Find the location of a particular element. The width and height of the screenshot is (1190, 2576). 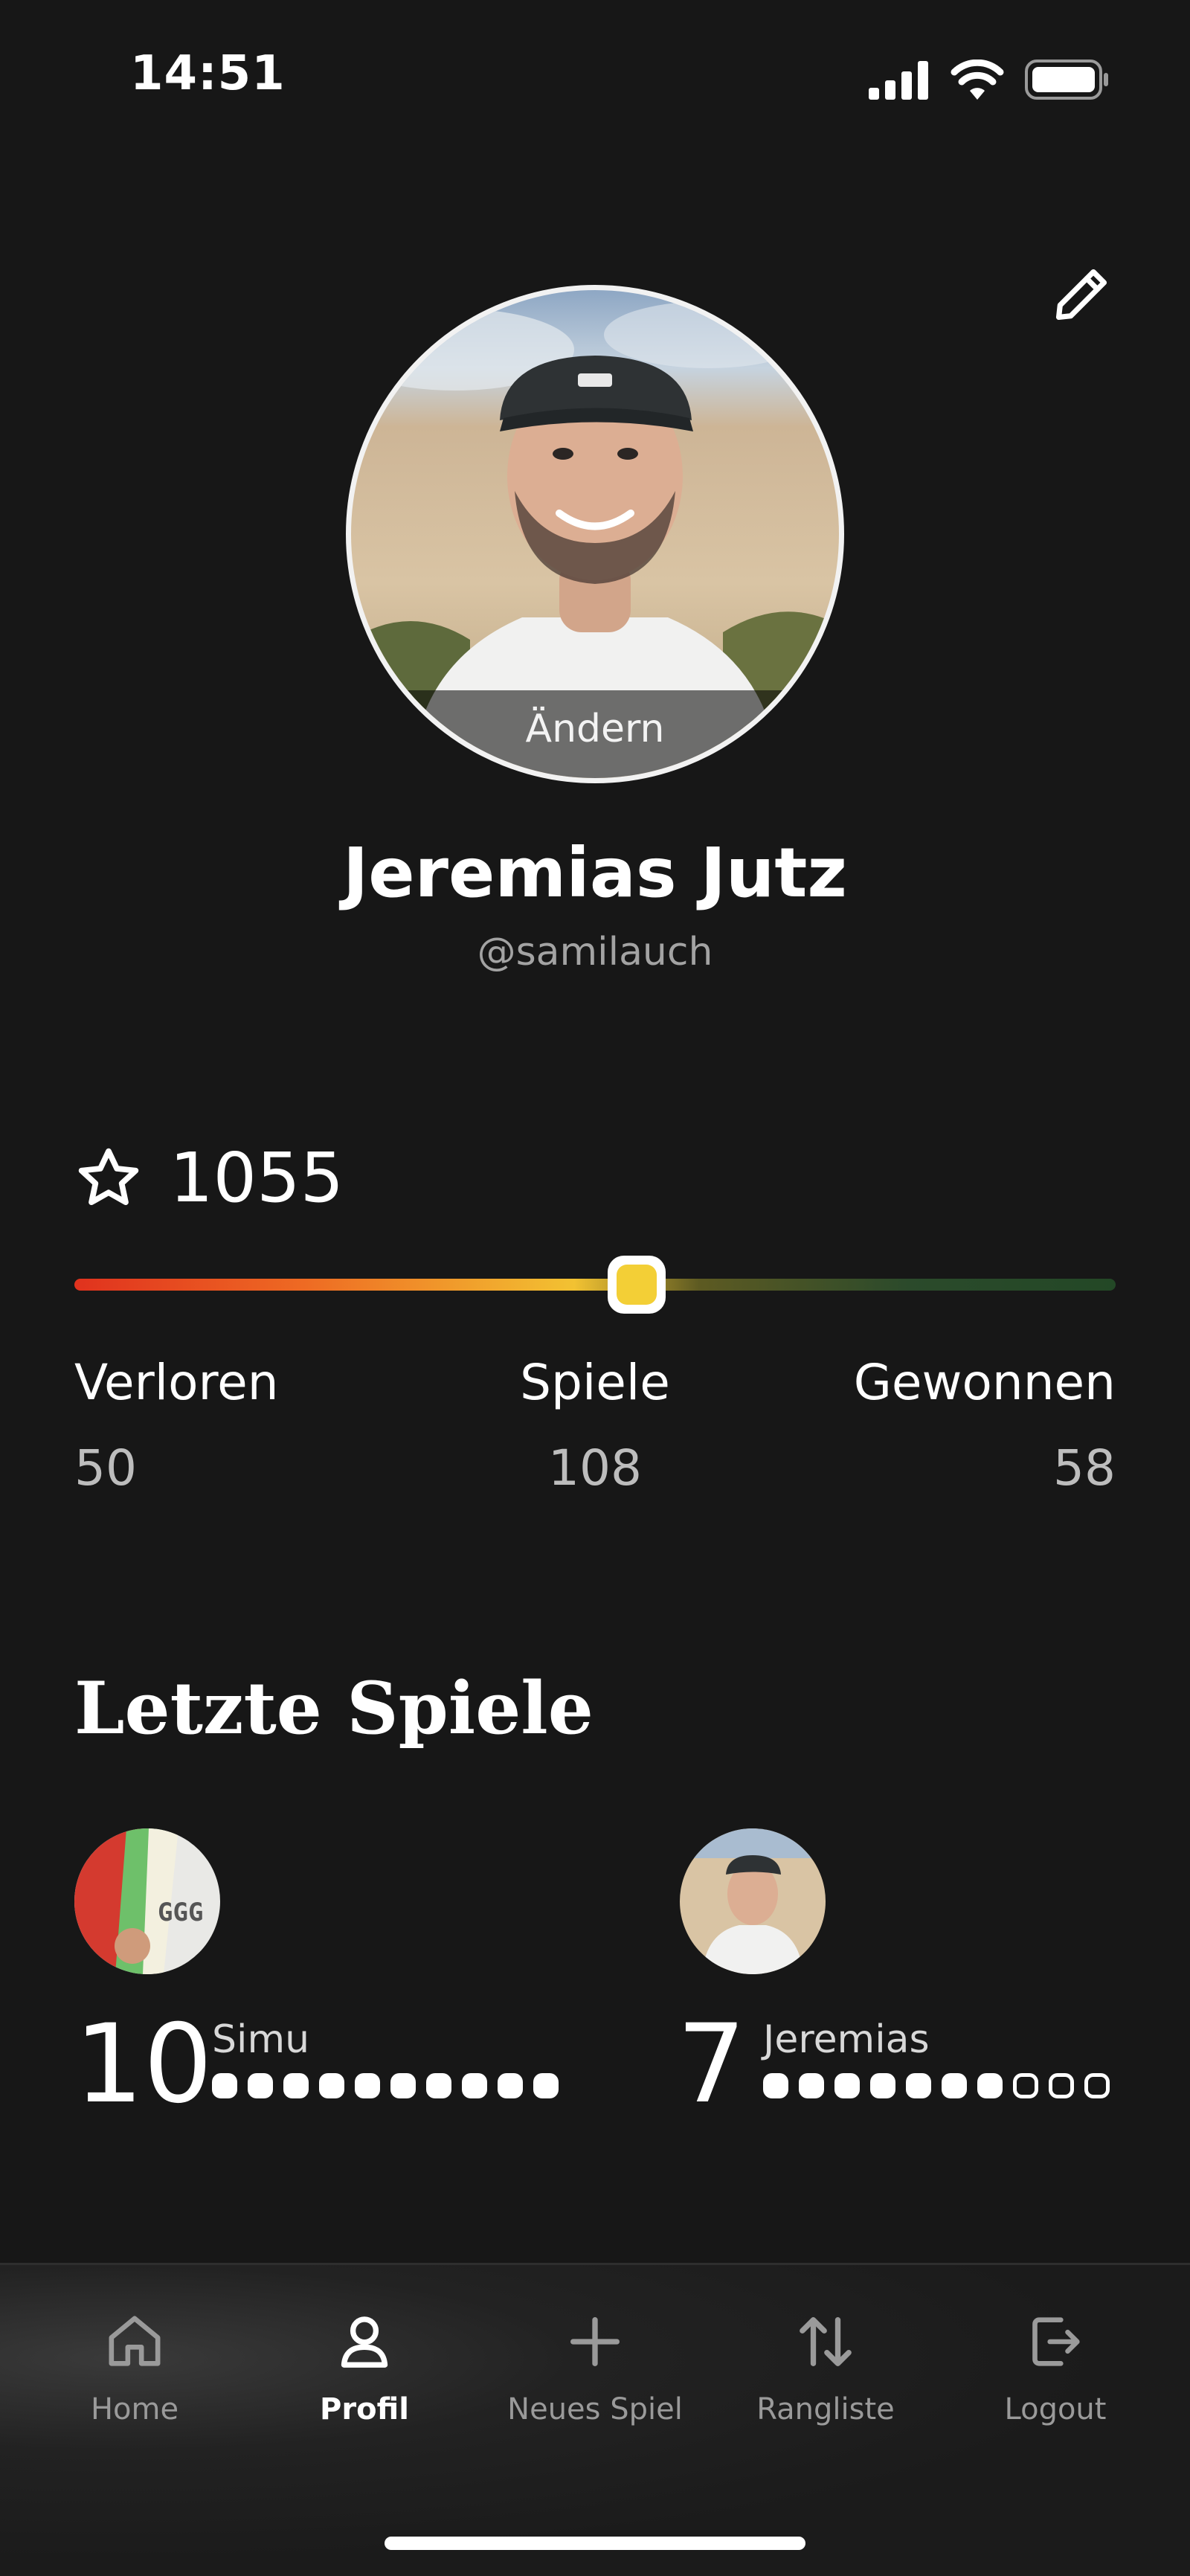

change-avatar-label: Ändern is located at coordinates (595, 734).